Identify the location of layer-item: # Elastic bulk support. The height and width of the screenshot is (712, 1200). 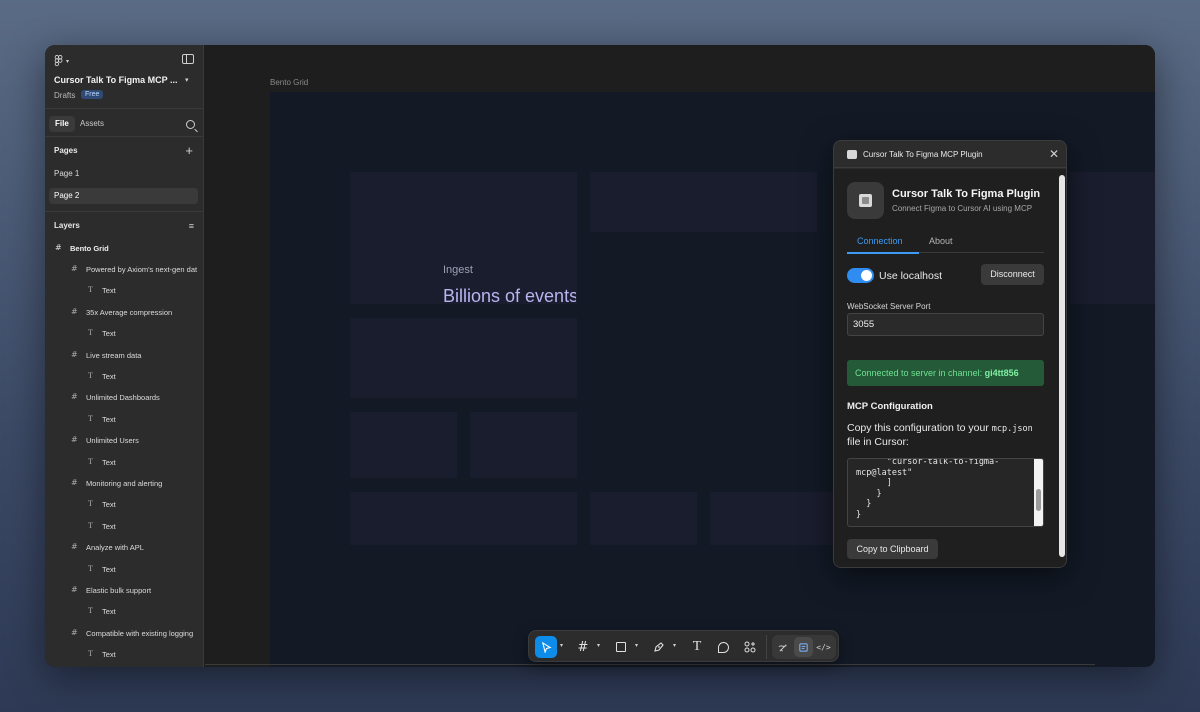
(124, 591).